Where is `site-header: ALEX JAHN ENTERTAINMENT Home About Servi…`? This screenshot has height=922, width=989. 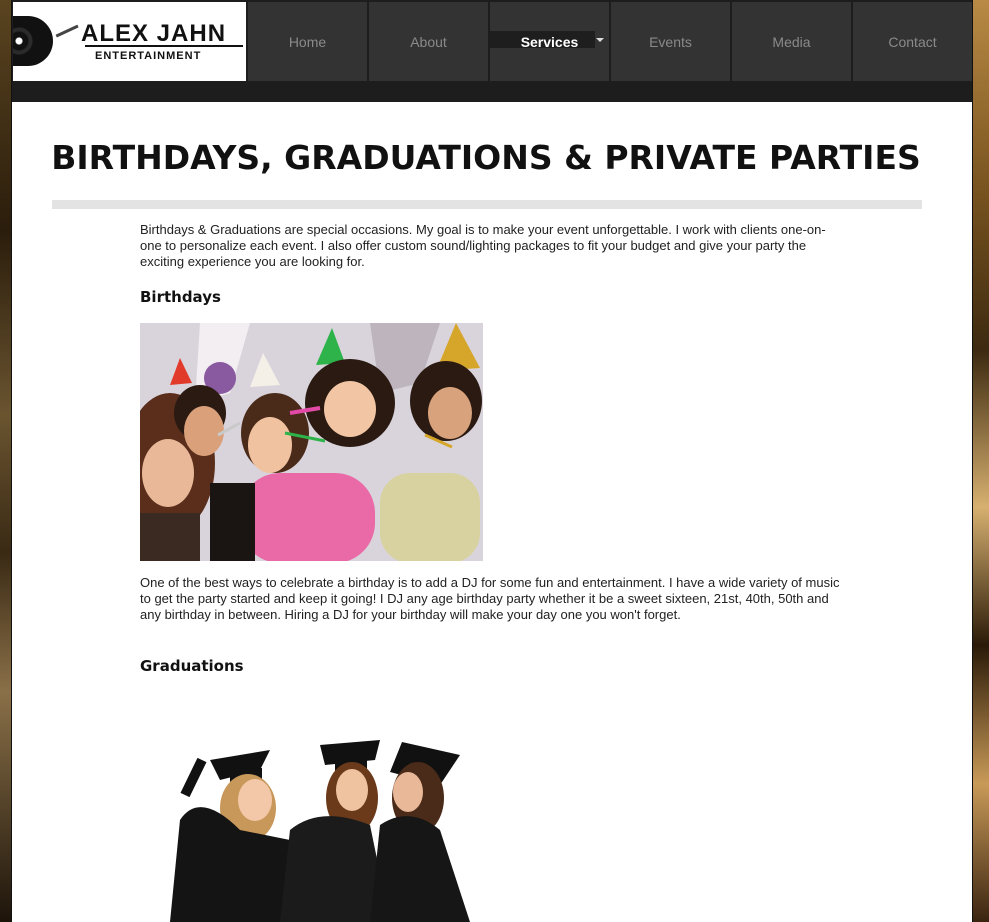
site-header: ALEX JAHN ENTERTAINMENT Home About Servi… is located at coordinates (492, 51).